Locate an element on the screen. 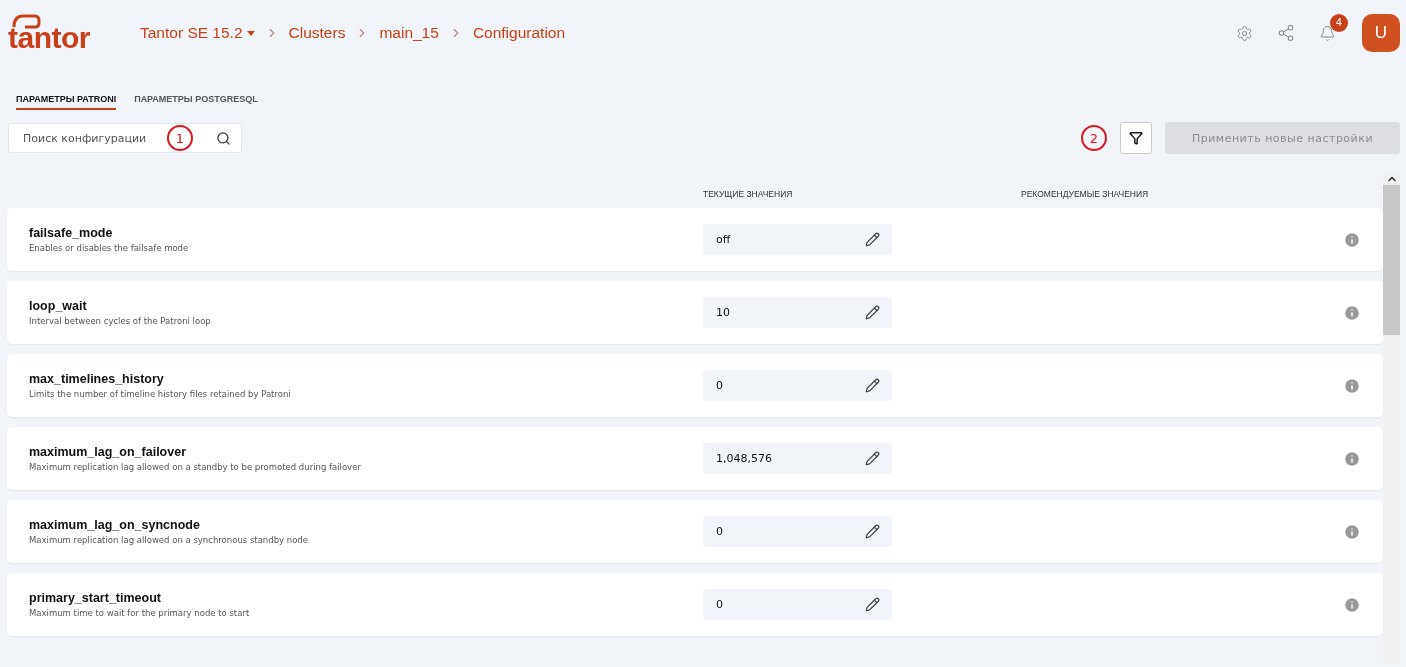  annotation-marker: 2 is located at coordinates (1094, 138).